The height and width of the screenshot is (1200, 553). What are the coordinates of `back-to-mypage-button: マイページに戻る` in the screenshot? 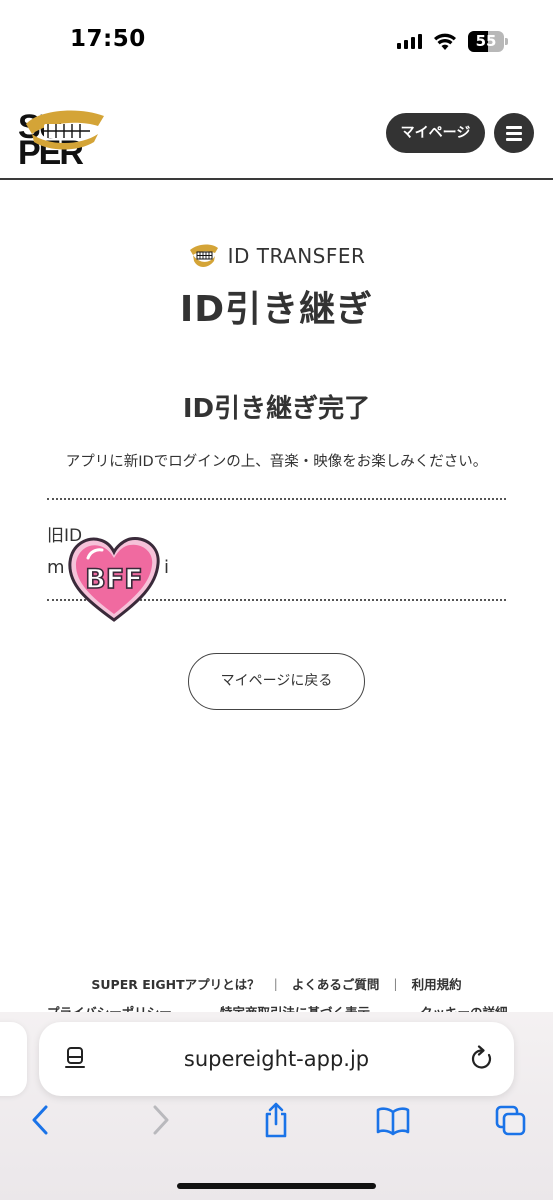 It's located at (276, 681).